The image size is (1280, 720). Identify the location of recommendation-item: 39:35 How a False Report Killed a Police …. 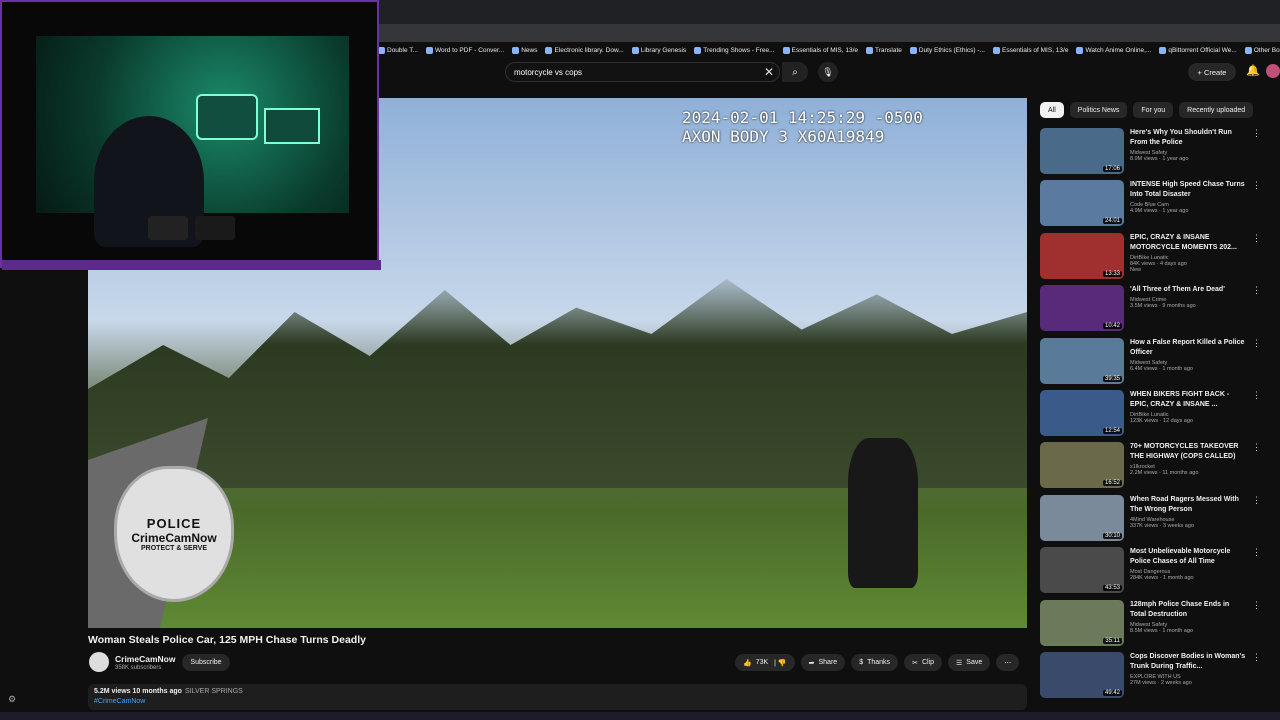
(1160, 363).